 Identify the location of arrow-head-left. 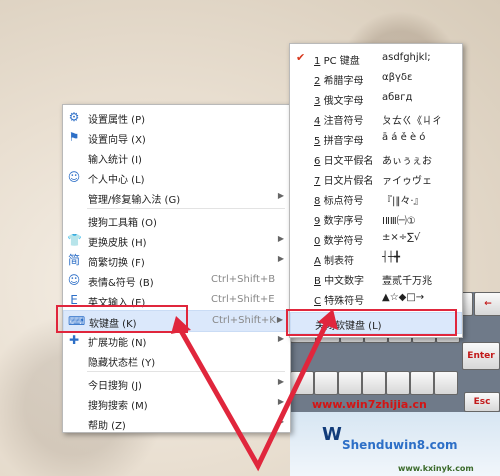
(181, 325).